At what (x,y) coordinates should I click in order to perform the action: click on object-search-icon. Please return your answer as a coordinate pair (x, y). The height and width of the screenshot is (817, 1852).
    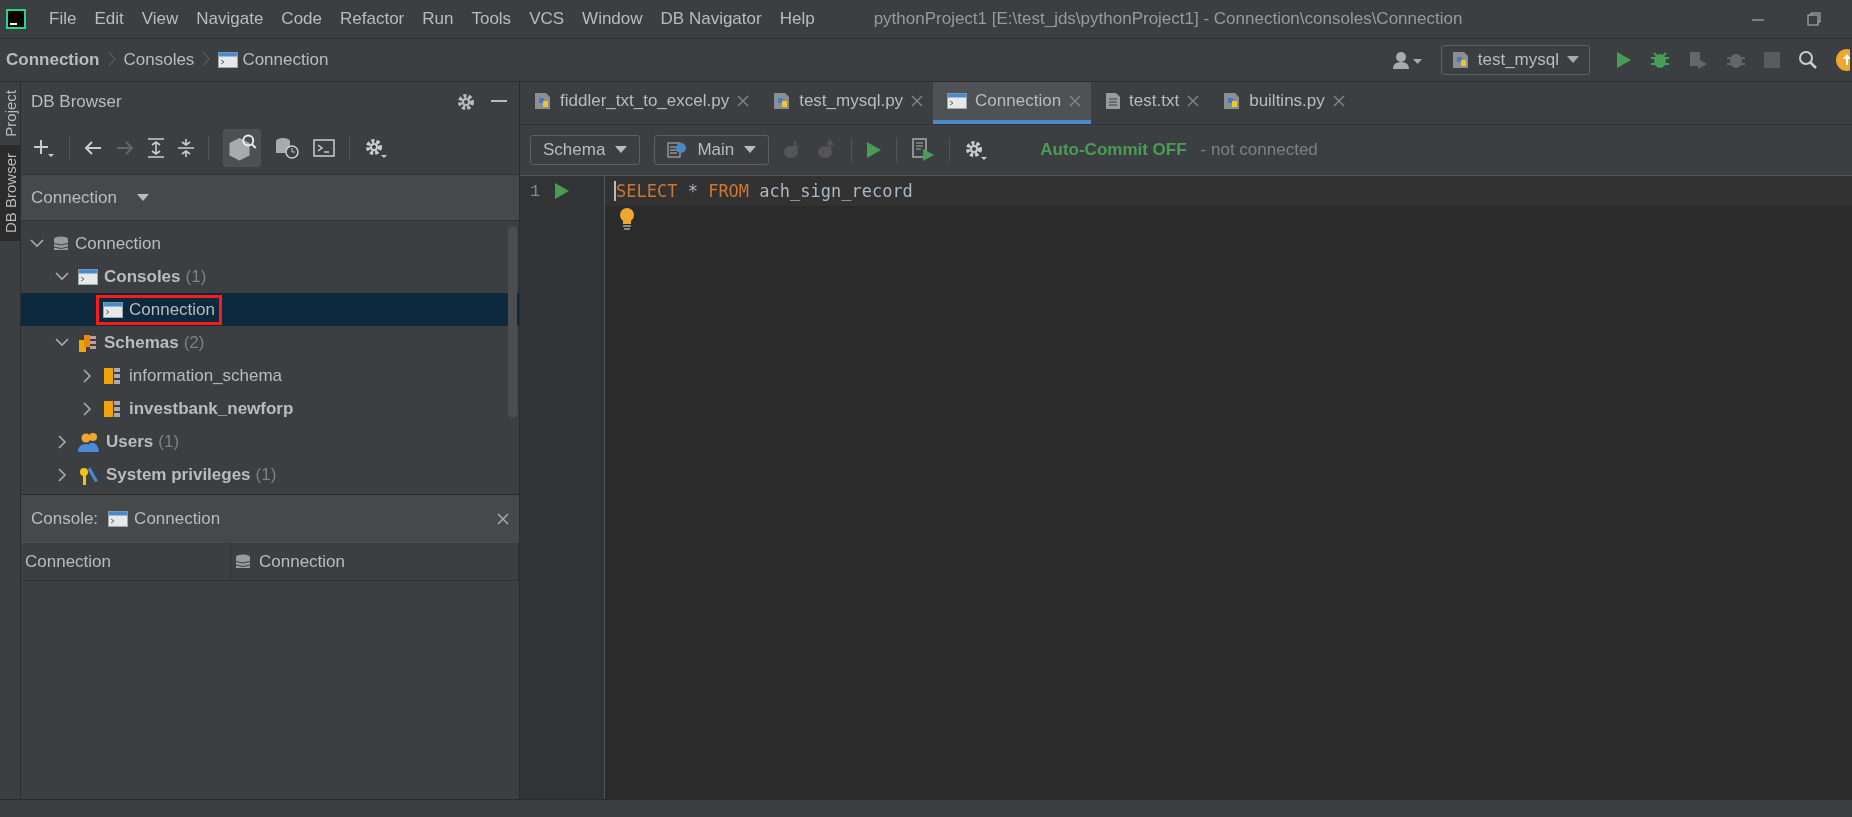
    Looking at the image, I should click on (242, 148).